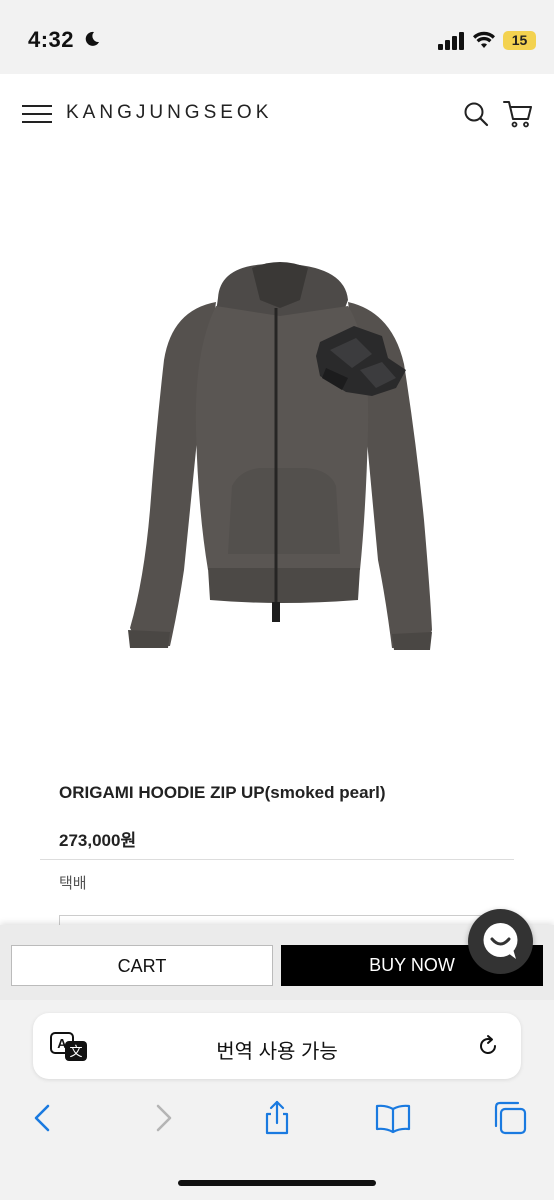 The image size is (554, 1200). I want to click on translate-banner: A 文 번역 사용 가능, so click(277, 1046).